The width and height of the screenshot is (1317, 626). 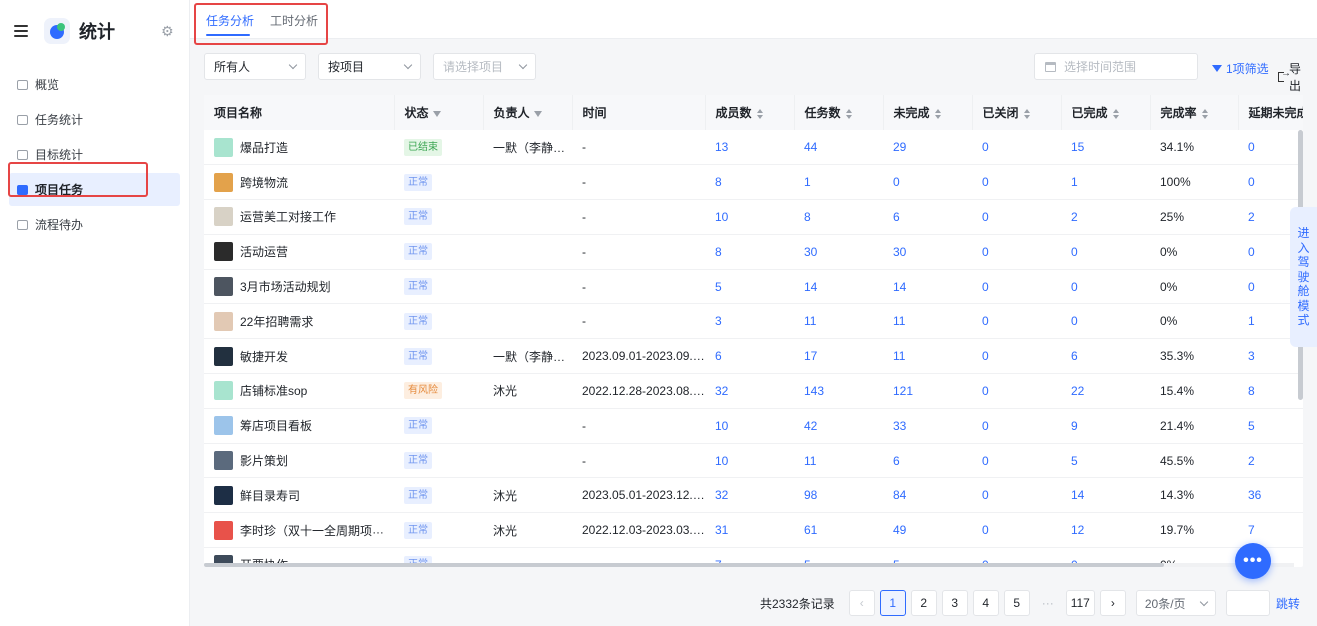 What do you see at coordinates (94, 119) in the screenshot?
I see `sidebar-item-task-stats: 任务统计` at bounding box center [94, 119].